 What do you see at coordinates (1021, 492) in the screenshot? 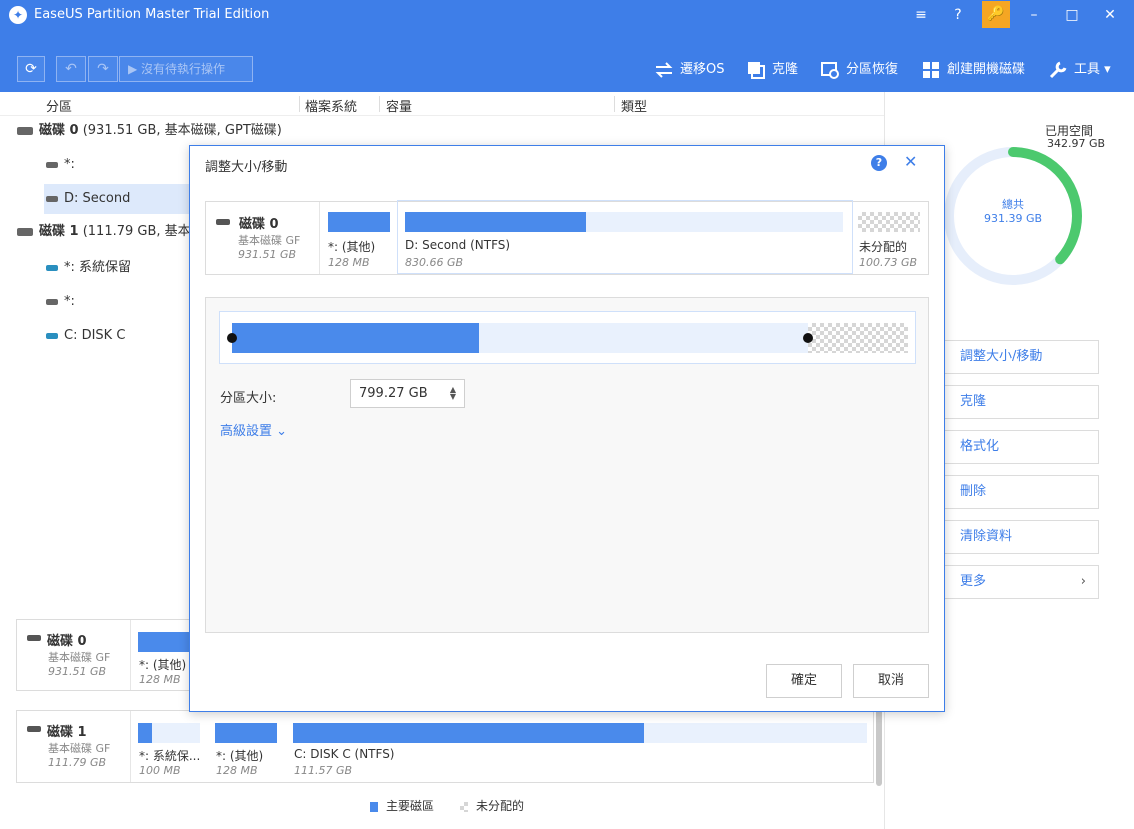
I see `delete-button: 刪除` at bounding box center [1021, 492].